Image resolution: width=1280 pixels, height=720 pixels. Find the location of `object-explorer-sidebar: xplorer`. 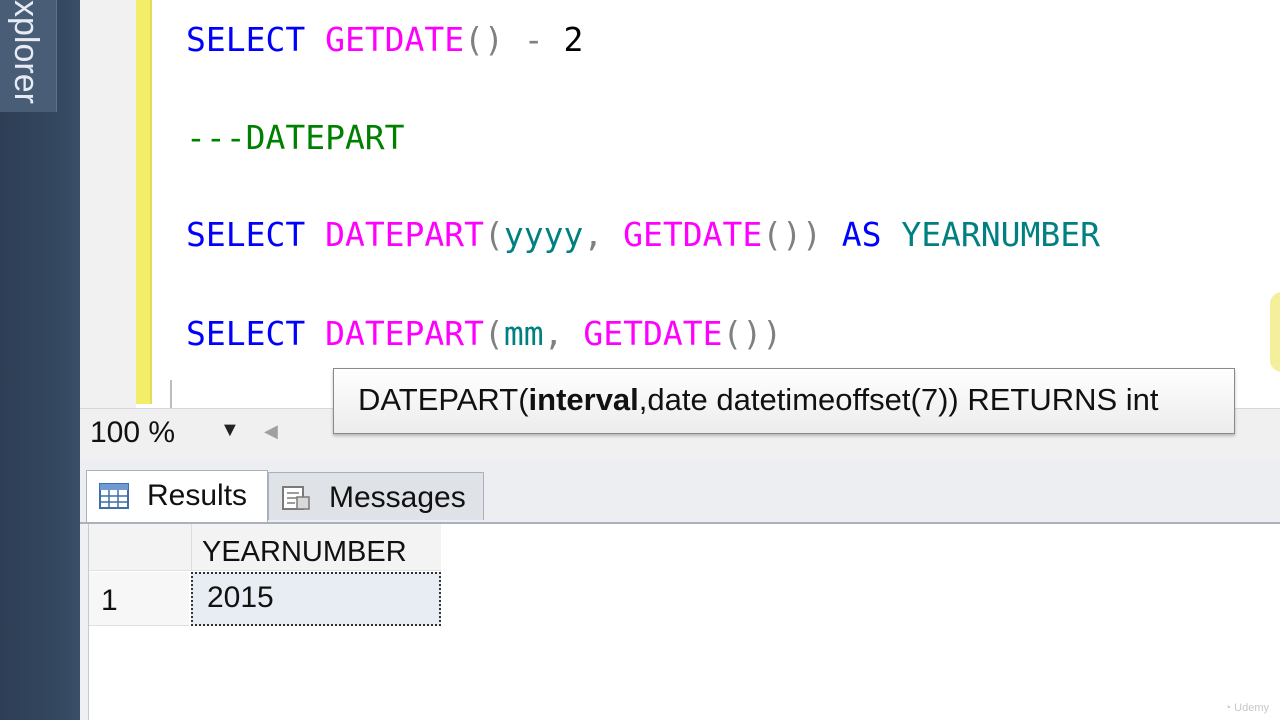

object-explorer-sidebar: xplorer is located at coordinates (40, 360).